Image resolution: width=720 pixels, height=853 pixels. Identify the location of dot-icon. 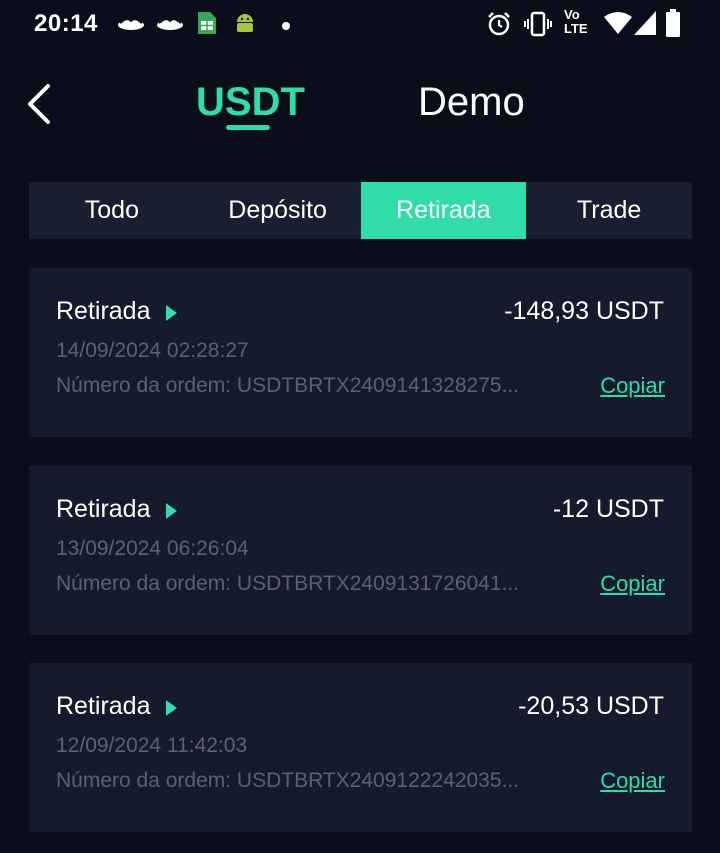
(286, 27).